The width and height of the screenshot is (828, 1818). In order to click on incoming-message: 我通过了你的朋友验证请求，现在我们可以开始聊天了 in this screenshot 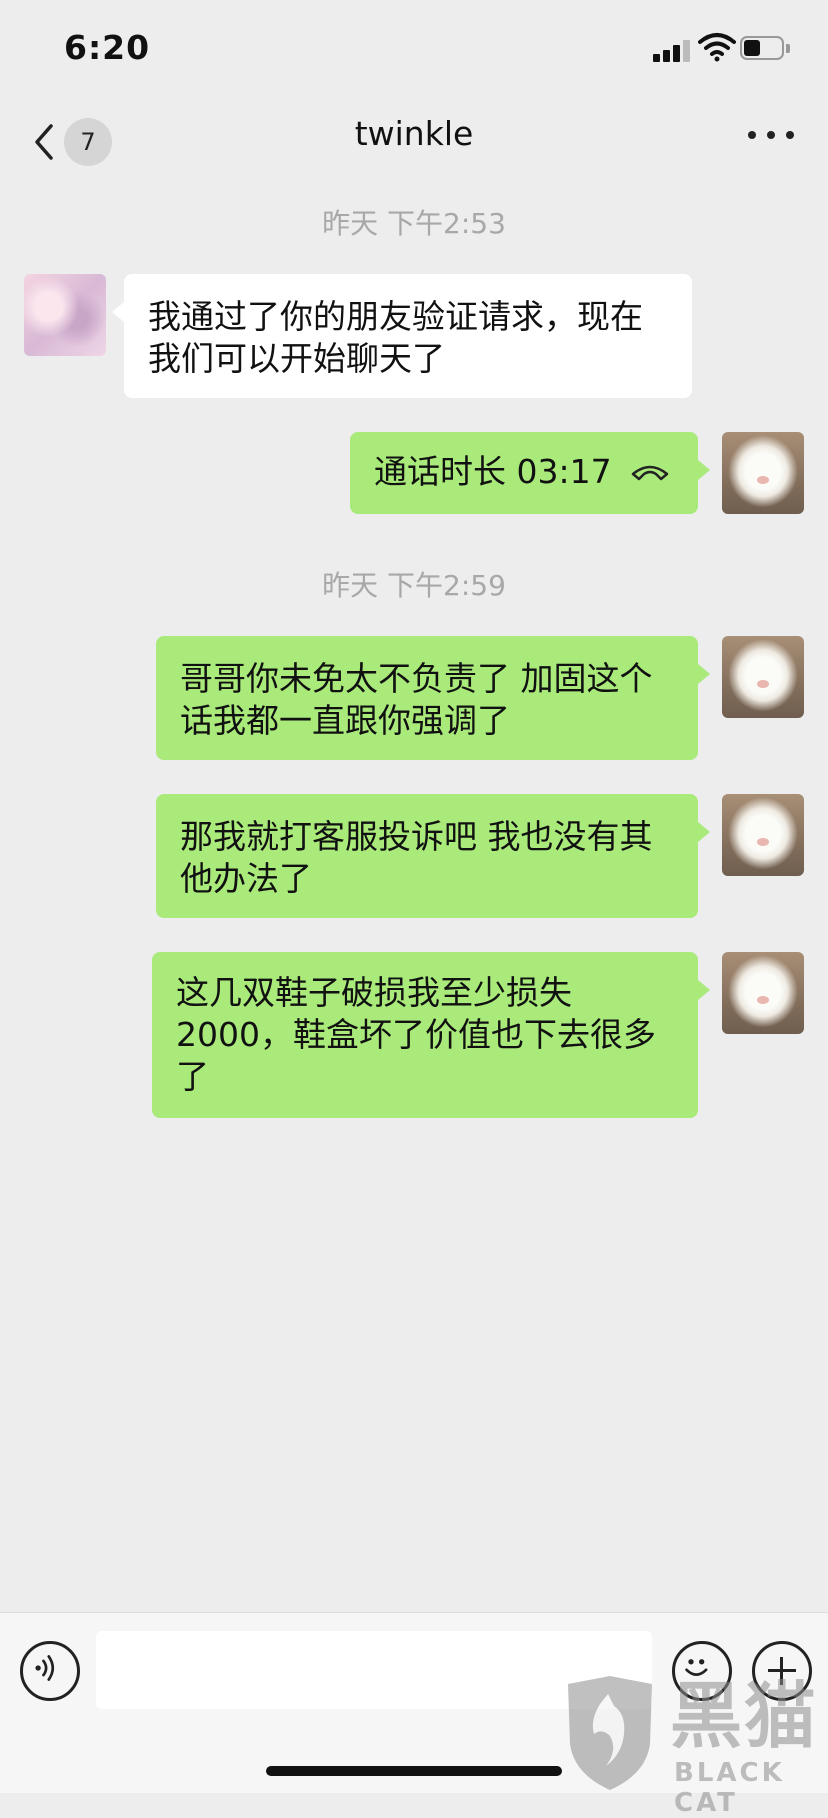, I will do `click(402, 336)`.